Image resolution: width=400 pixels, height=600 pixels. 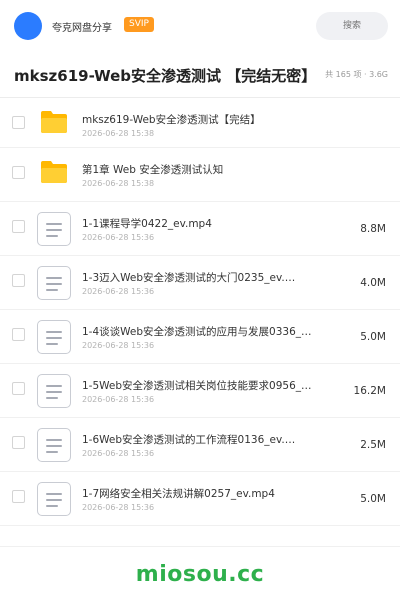 What do you see at coordinates (202, 169) in the screenshot?
I see `file-name: 第1章 Web 安全渗透测试认知` at bounding box center [202, 169].